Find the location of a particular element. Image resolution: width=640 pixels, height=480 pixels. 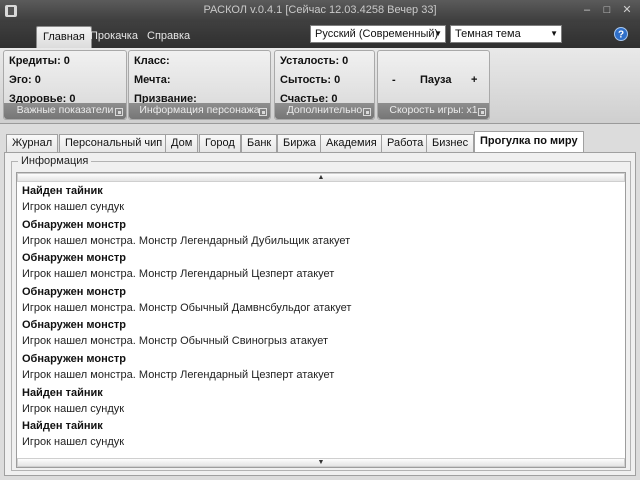

tab-bank: Банк is located at coordinates (259, 143).